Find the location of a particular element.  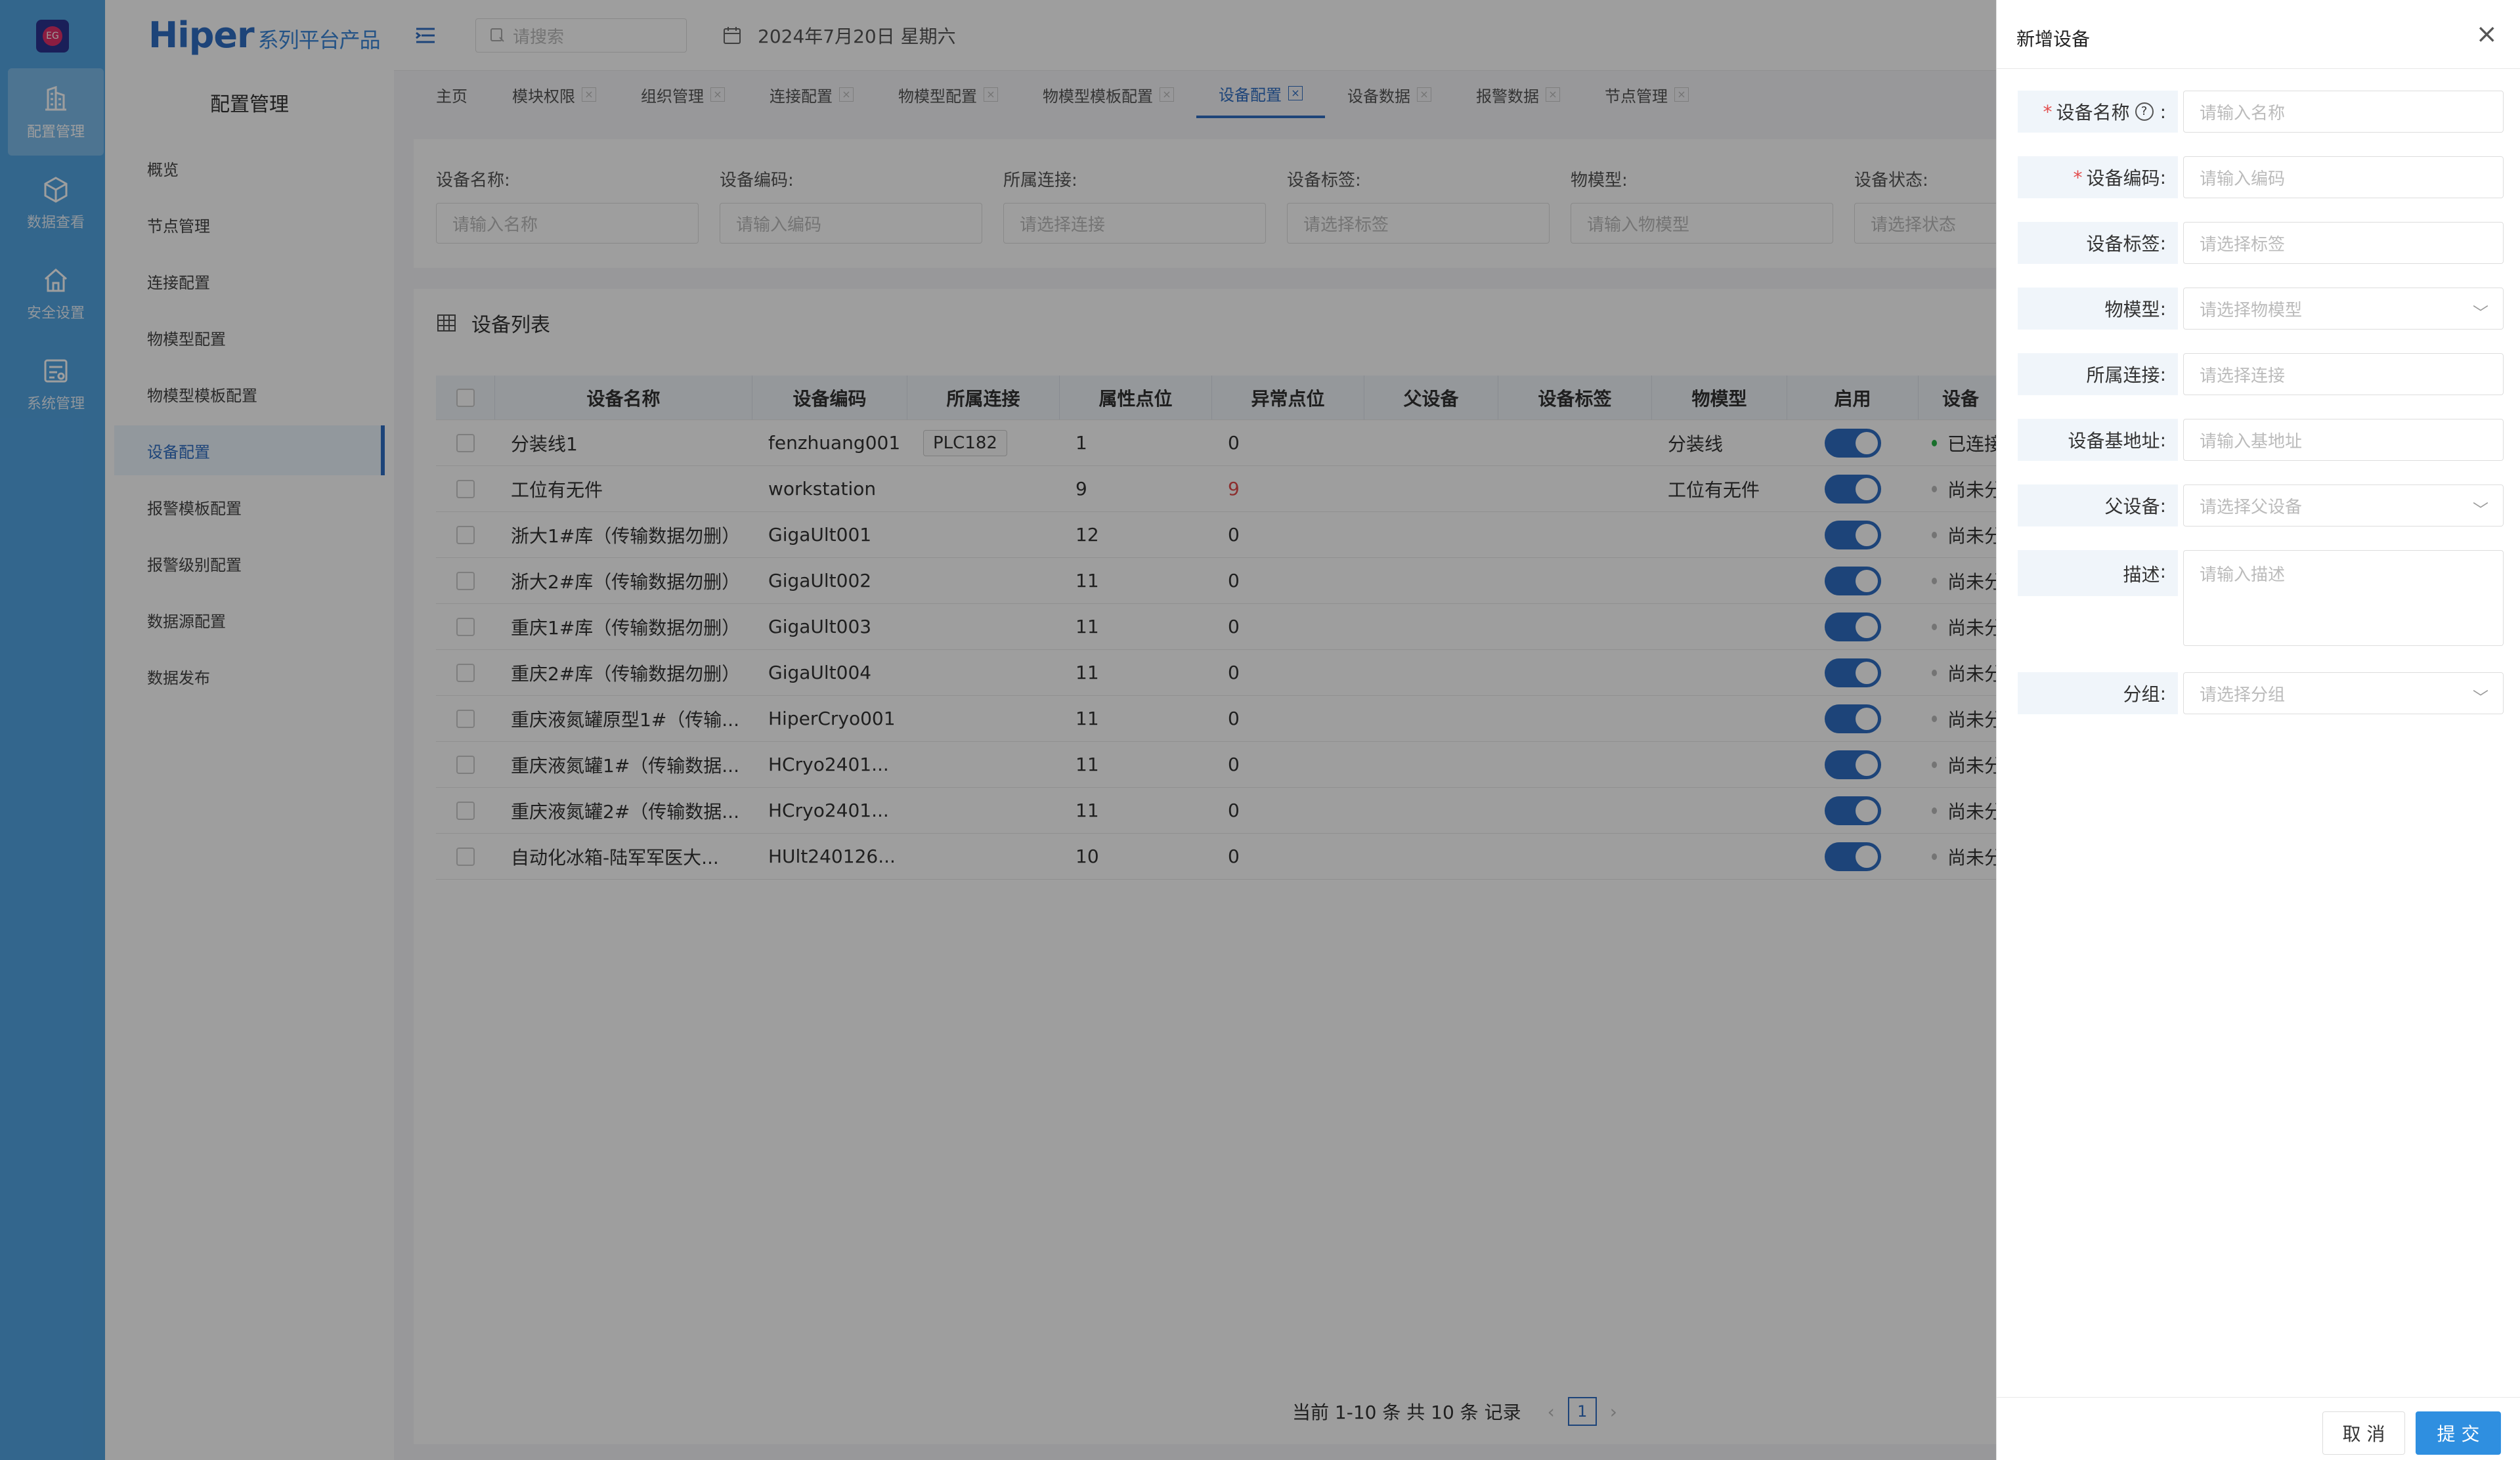

form-row-device-name: * 设备名称?: 请输入名称 is located at coordinates (2261, 112).